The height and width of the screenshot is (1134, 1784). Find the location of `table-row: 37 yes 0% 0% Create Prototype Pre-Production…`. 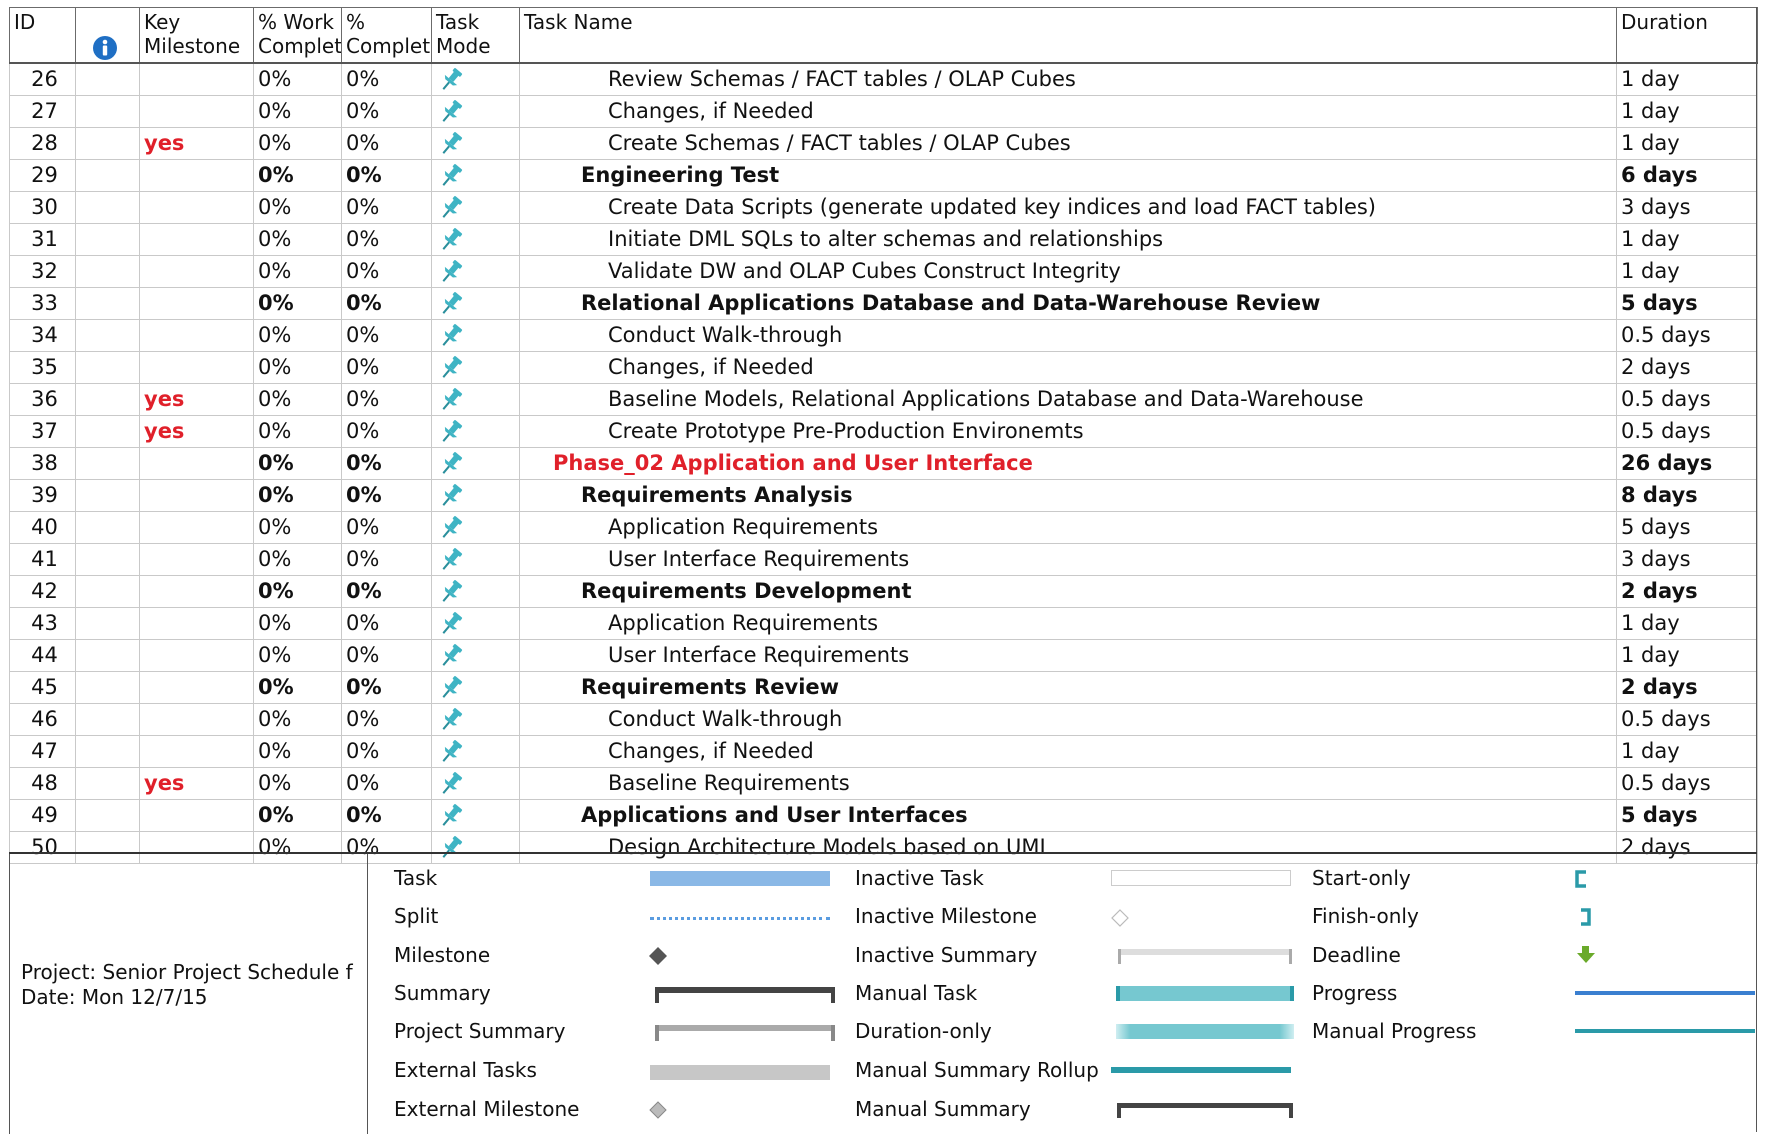

table-row: 37 yes 0% 0% Create Prototype Pre-Production… is located at coordinates (883, 431).